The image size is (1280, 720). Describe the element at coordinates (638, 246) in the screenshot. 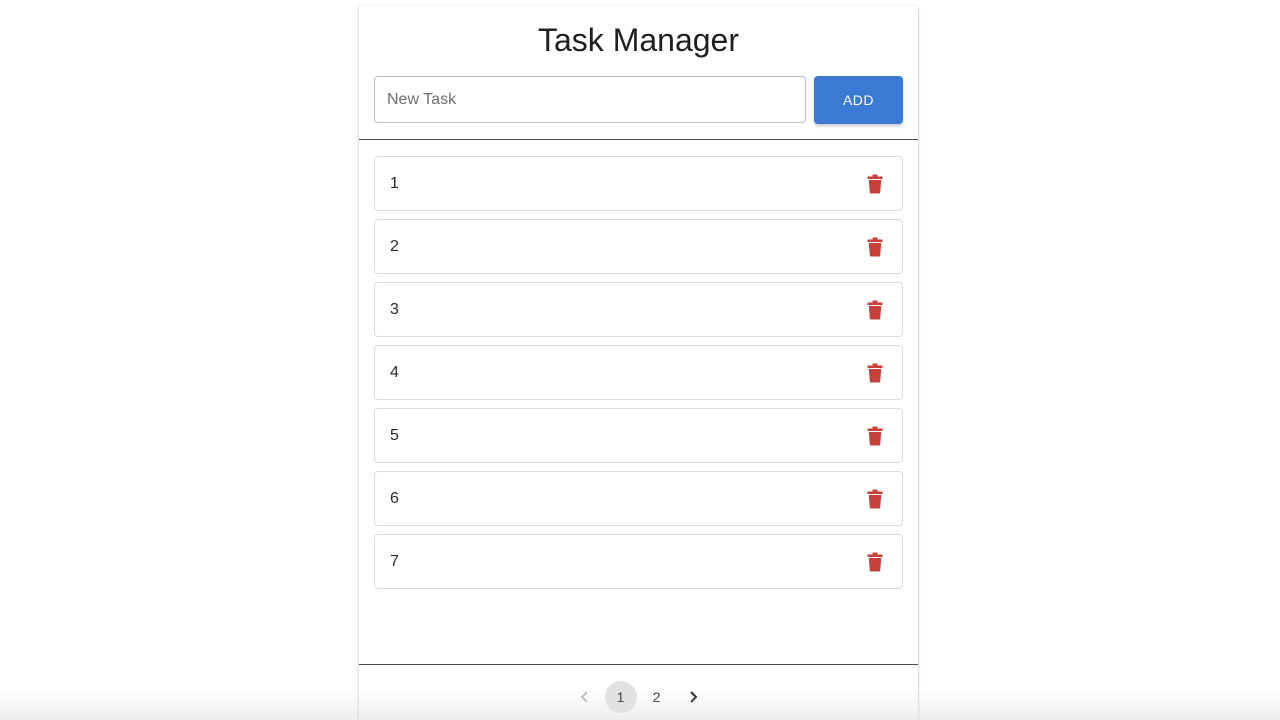

I see `task-item: 2` at that location.